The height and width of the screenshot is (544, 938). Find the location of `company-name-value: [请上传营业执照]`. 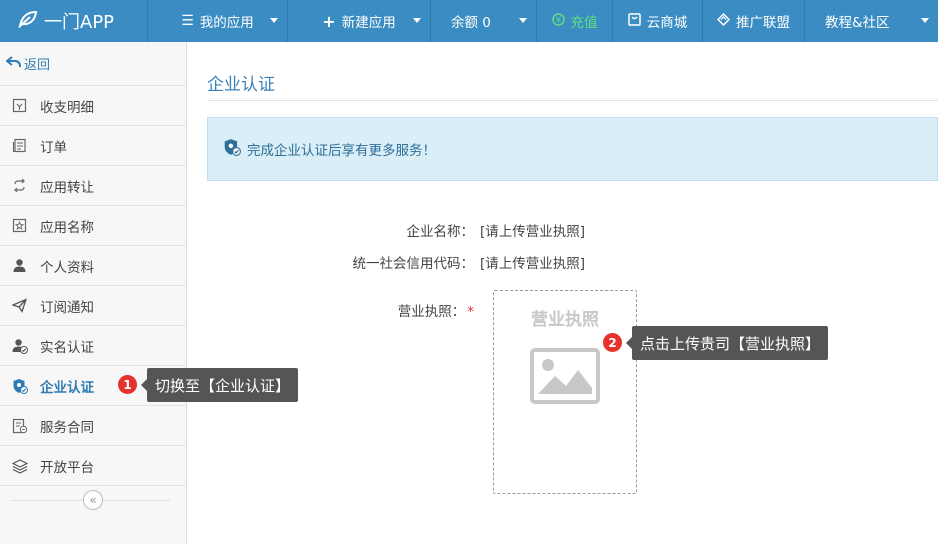

company-name-value: [请上传营业执照] is located at coordinates (533, 232).